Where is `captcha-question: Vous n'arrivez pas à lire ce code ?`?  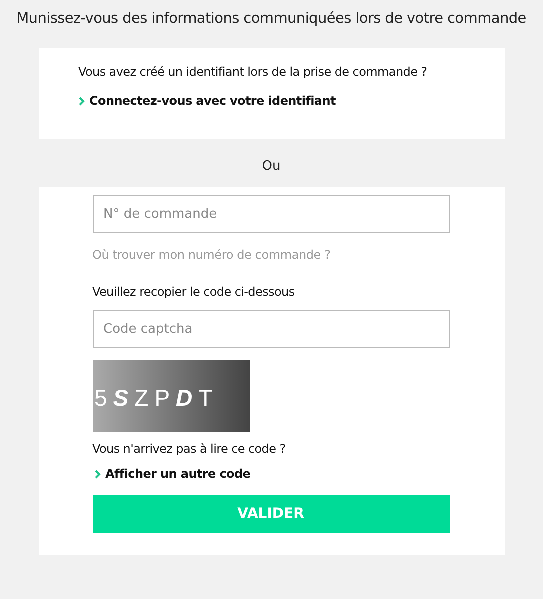 captcha-question: Vous n'arrivez pas à lire ce code ? is located at coordinates (189, 449).